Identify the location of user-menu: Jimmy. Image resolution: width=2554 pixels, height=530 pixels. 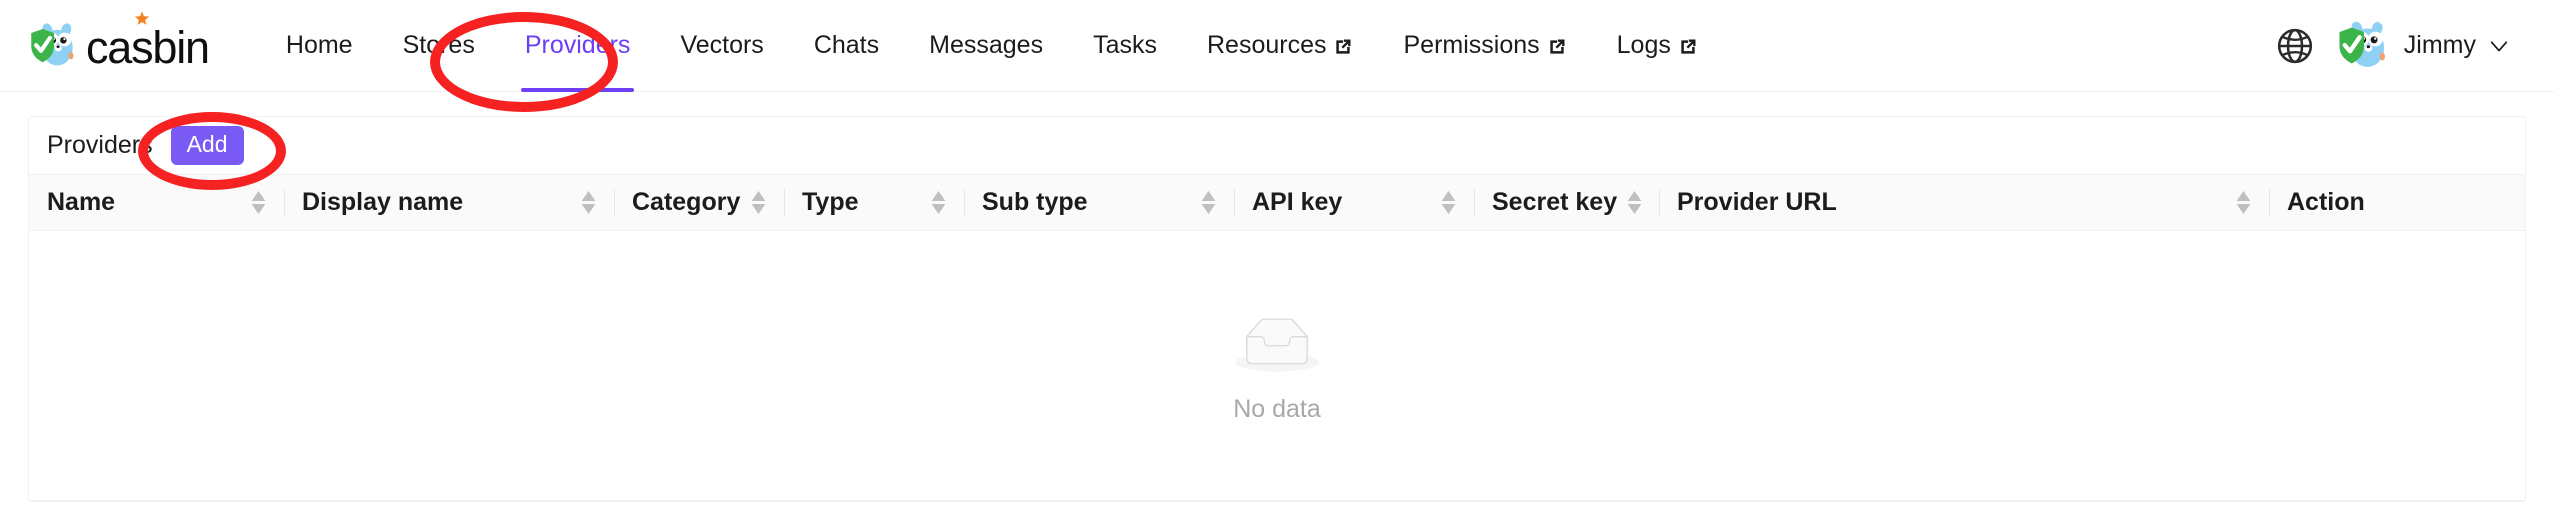
(2423, 46).